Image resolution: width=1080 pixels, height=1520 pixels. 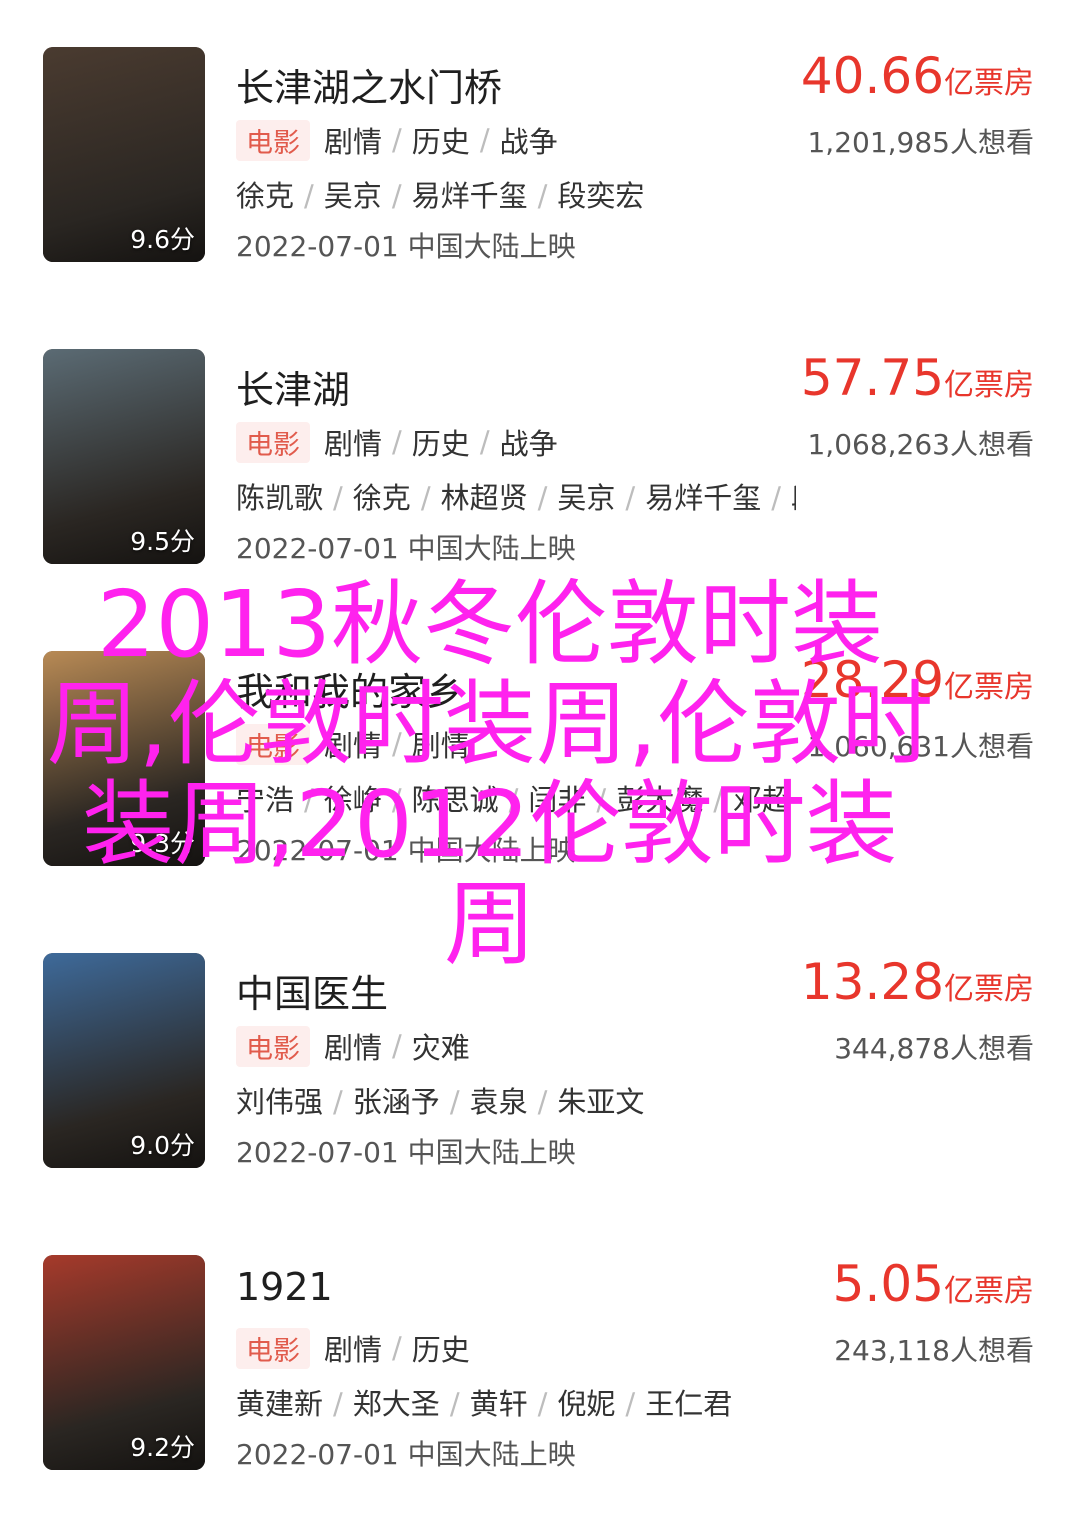 I want to click on cast-name: 王仁君, so click(x=689, y=1404).